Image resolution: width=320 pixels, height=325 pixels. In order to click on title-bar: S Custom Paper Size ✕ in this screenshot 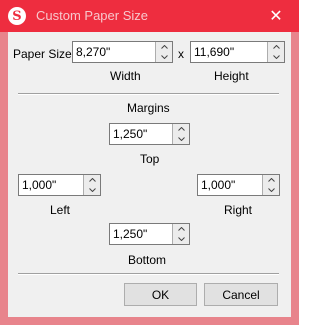, I will do `click(149, 16)`.